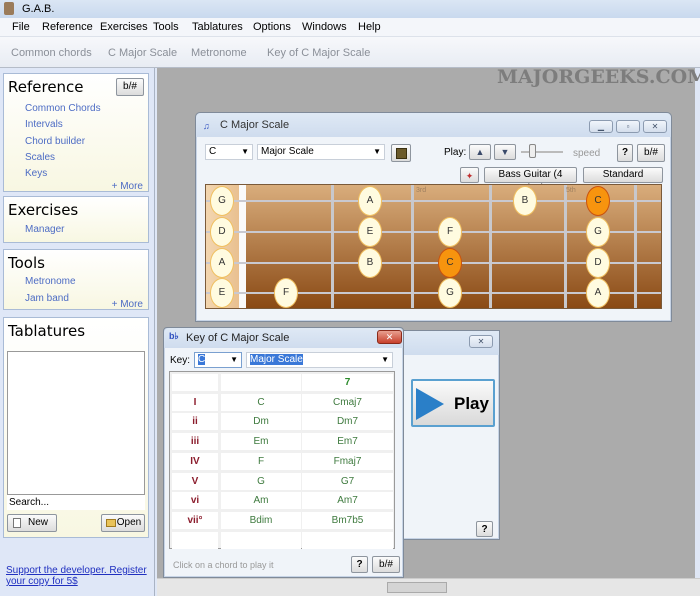  What do you see at coordinates (601, 126) in the screenshot?
I see `minimize-button: ▁` at bounding box center [601, 126].